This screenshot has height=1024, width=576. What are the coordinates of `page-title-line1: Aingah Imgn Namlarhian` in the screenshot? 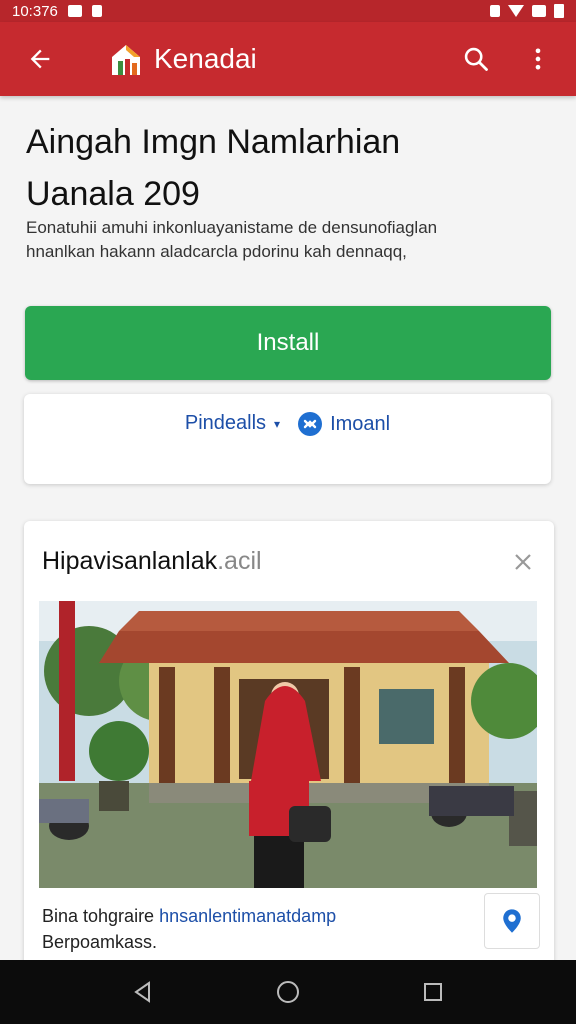 It's located at (213, 142).